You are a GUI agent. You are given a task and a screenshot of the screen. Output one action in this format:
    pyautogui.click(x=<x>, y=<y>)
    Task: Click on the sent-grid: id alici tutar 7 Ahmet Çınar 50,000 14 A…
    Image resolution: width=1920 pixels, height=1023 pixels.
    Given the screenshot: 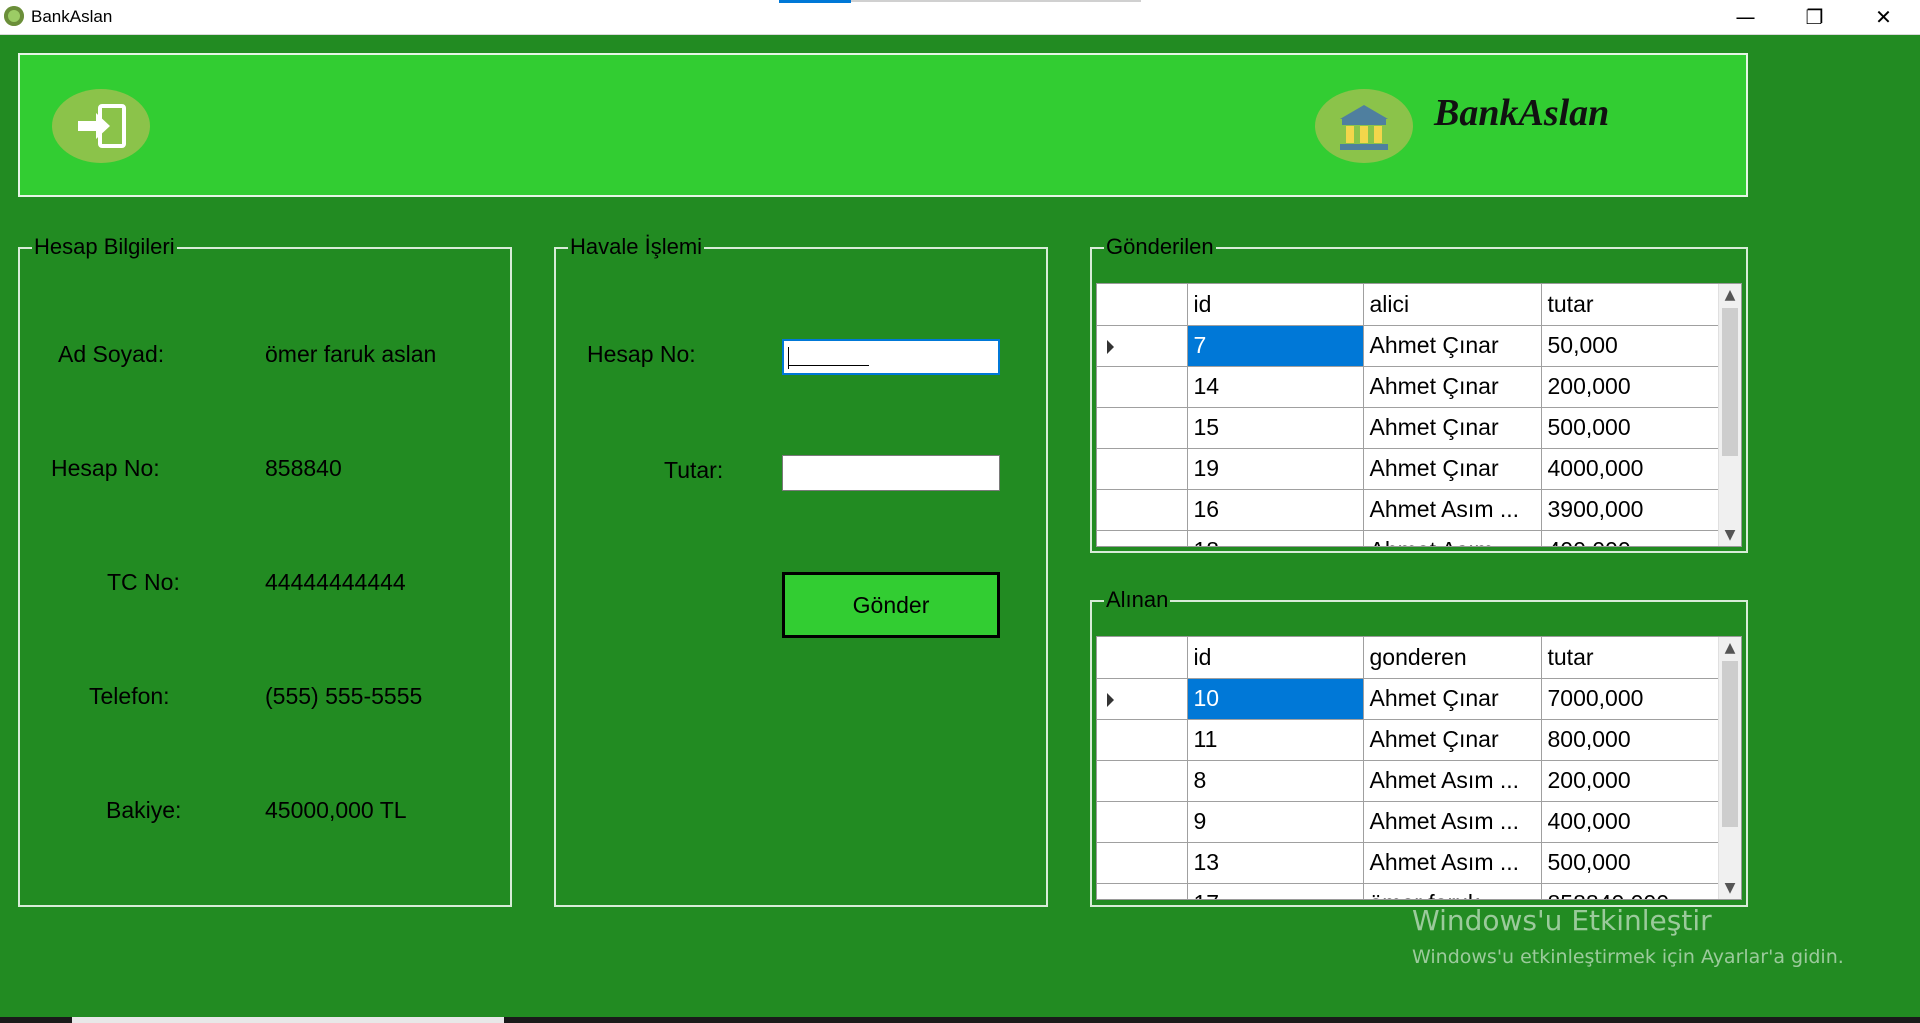 What is the action you would take?
    pyautogui.click(x=1419, y=415)
    